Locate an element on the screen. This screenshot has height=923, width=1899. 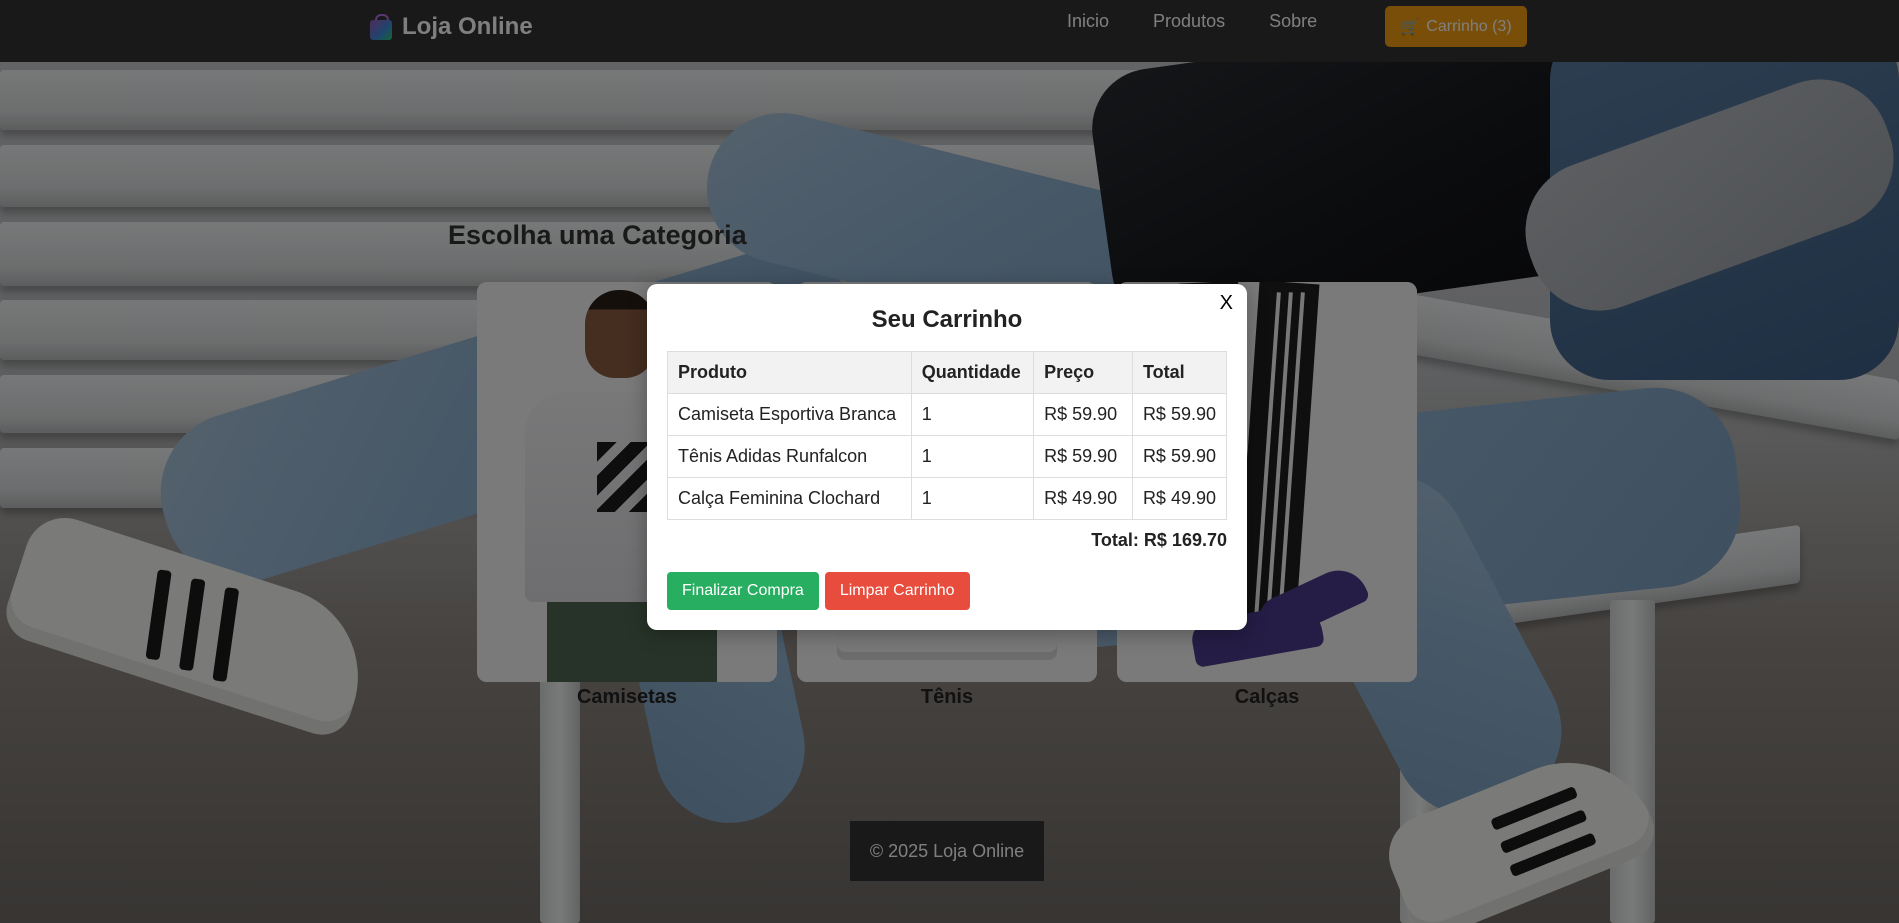
clear-cart-button: Limpar Carrinho is located at coordinates (897, 591).